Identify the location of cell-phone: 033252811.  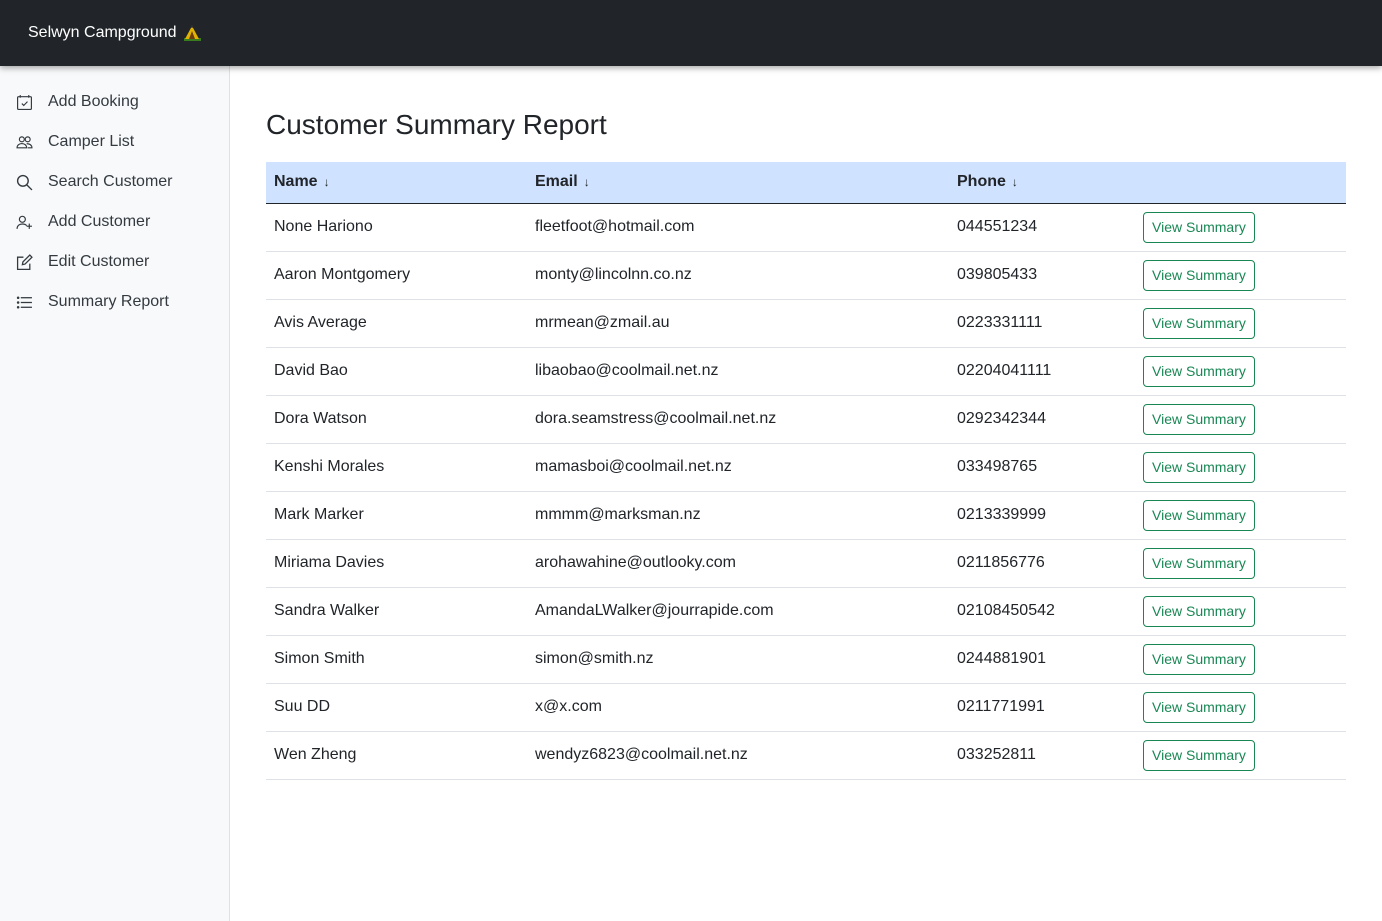
(1042, 755).